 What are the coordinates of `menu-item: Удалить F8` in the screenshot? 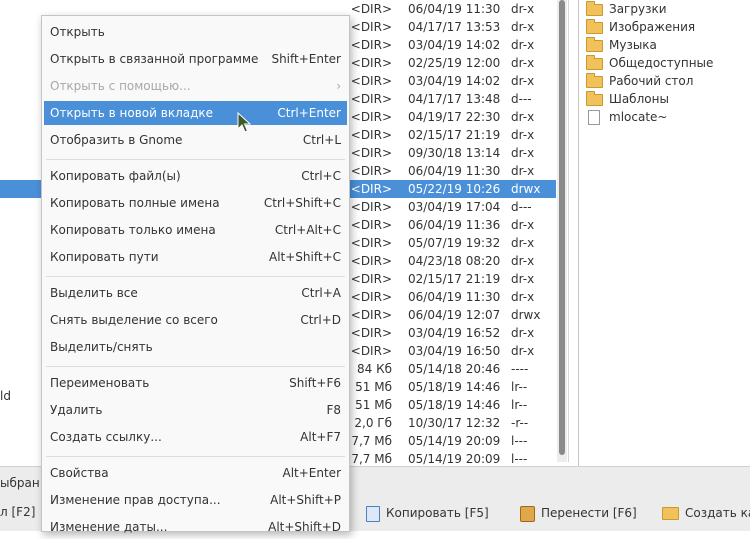 It's located at (195, 410).